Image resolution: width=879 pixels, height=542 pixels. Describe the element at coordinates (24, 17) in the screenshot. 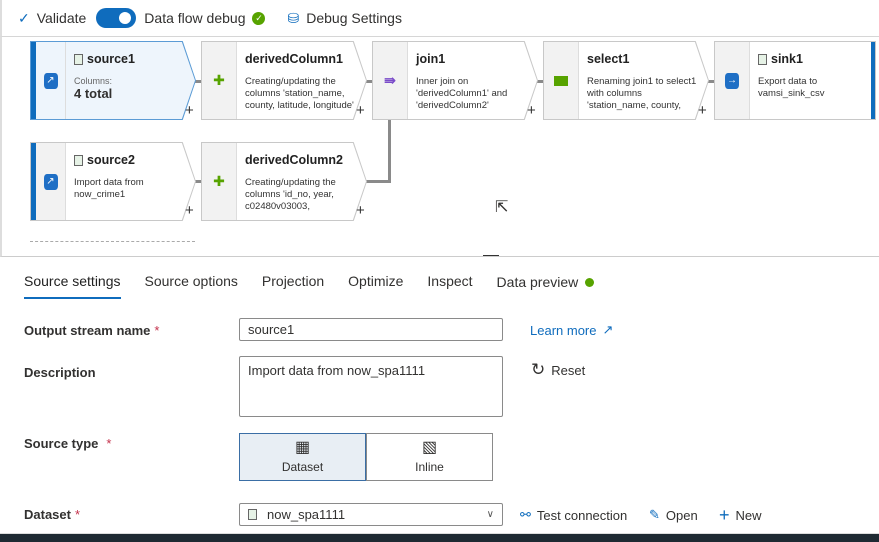

I see `checkmark-icon: ✓` at that location.